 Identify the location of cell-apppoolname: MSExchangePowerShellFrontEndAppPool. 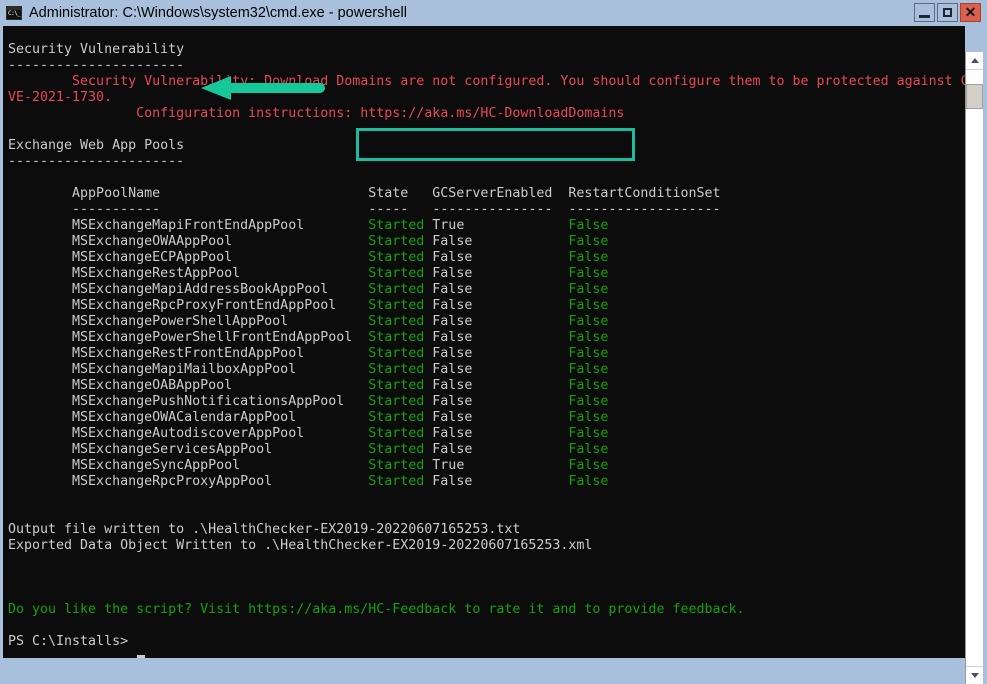
(188, 337).